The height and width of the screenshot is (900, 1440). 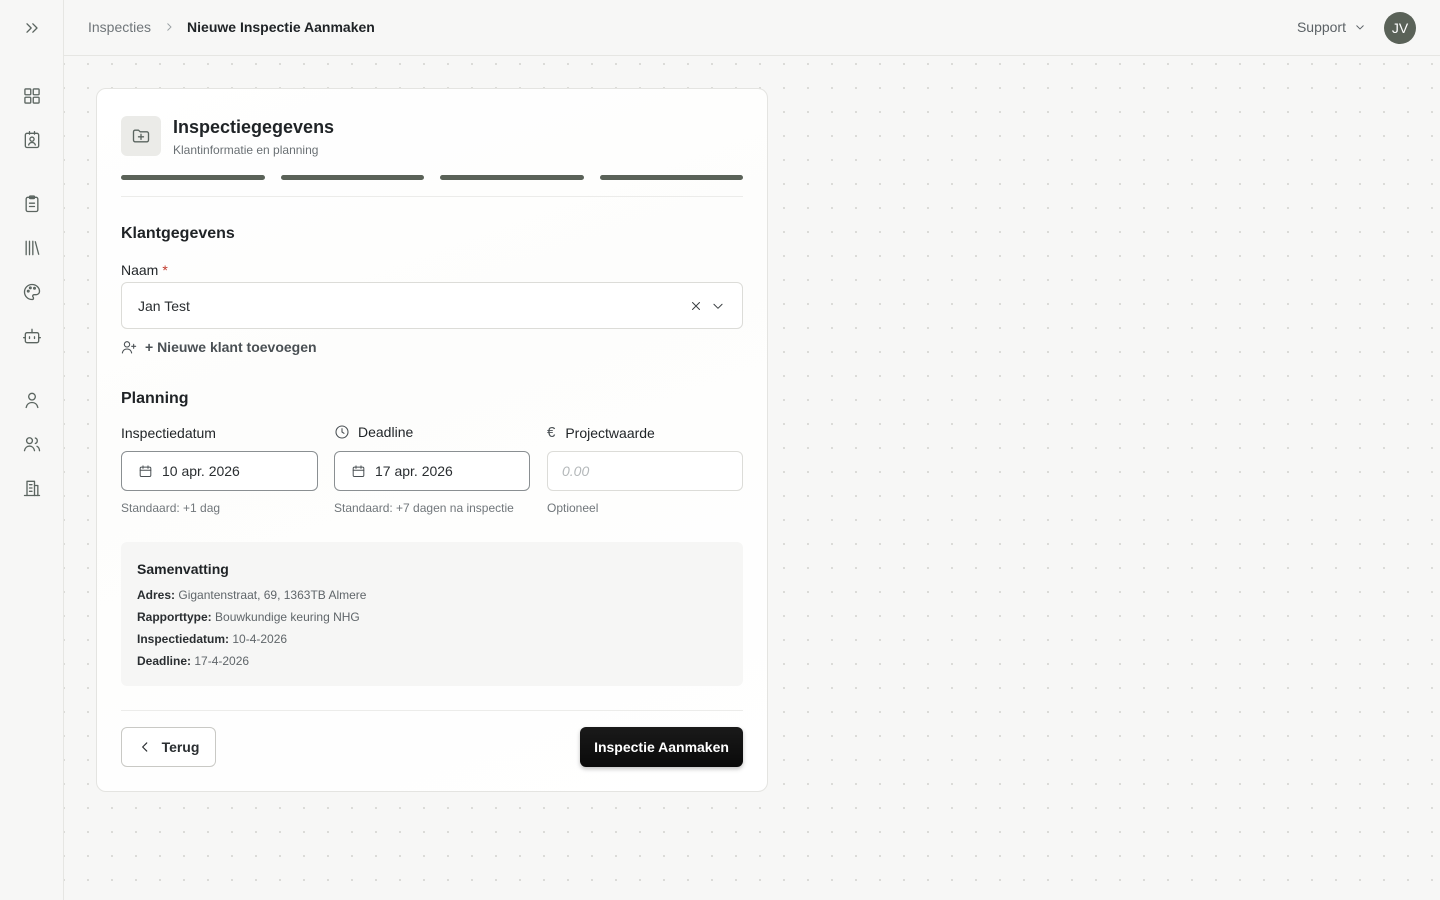 I want to click on sidebar-item-organization, so click(x=32, y=488).